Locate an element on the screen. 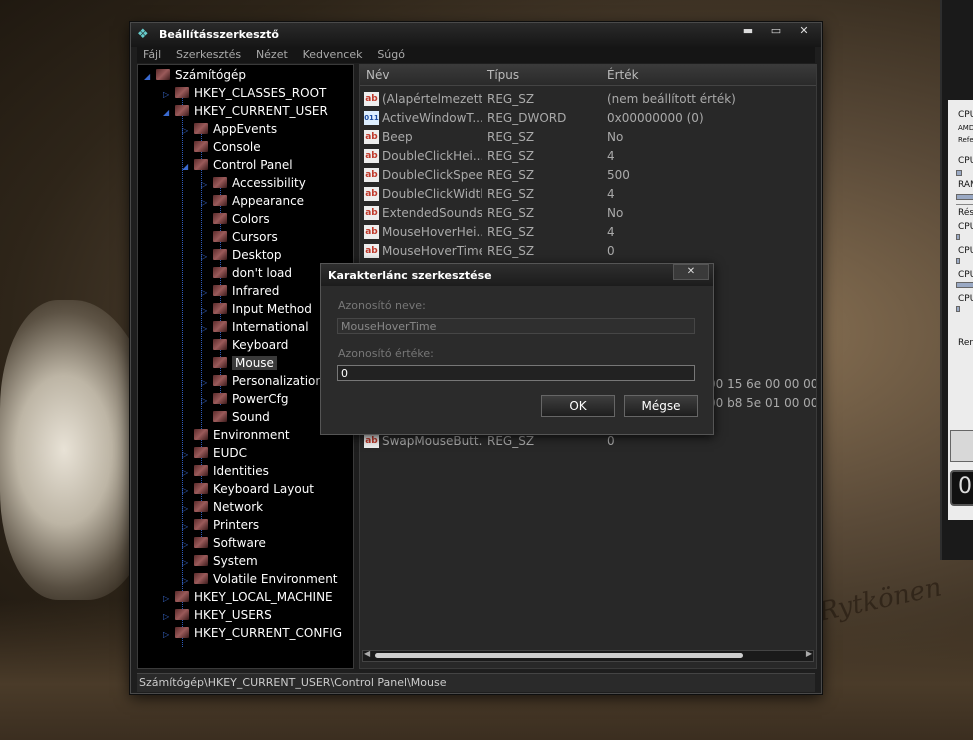 Image resolution: width=973 pixels, height=740 pixels. window-titlebar: ❖ Beállításszerkesztő ▬ ▭ ✕ is located at coordinates (476, 35).